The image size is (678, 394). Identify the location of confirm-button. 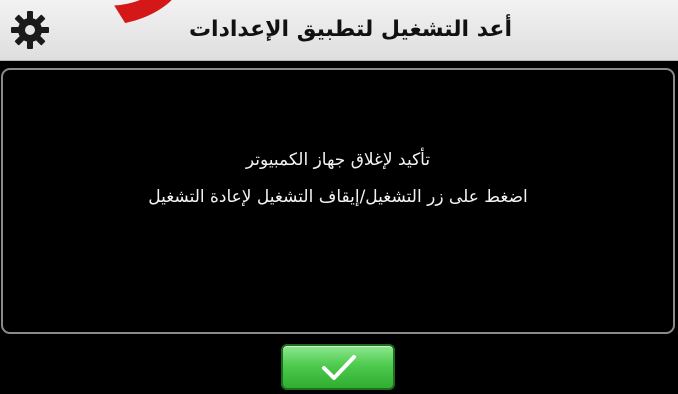
(338, 367).